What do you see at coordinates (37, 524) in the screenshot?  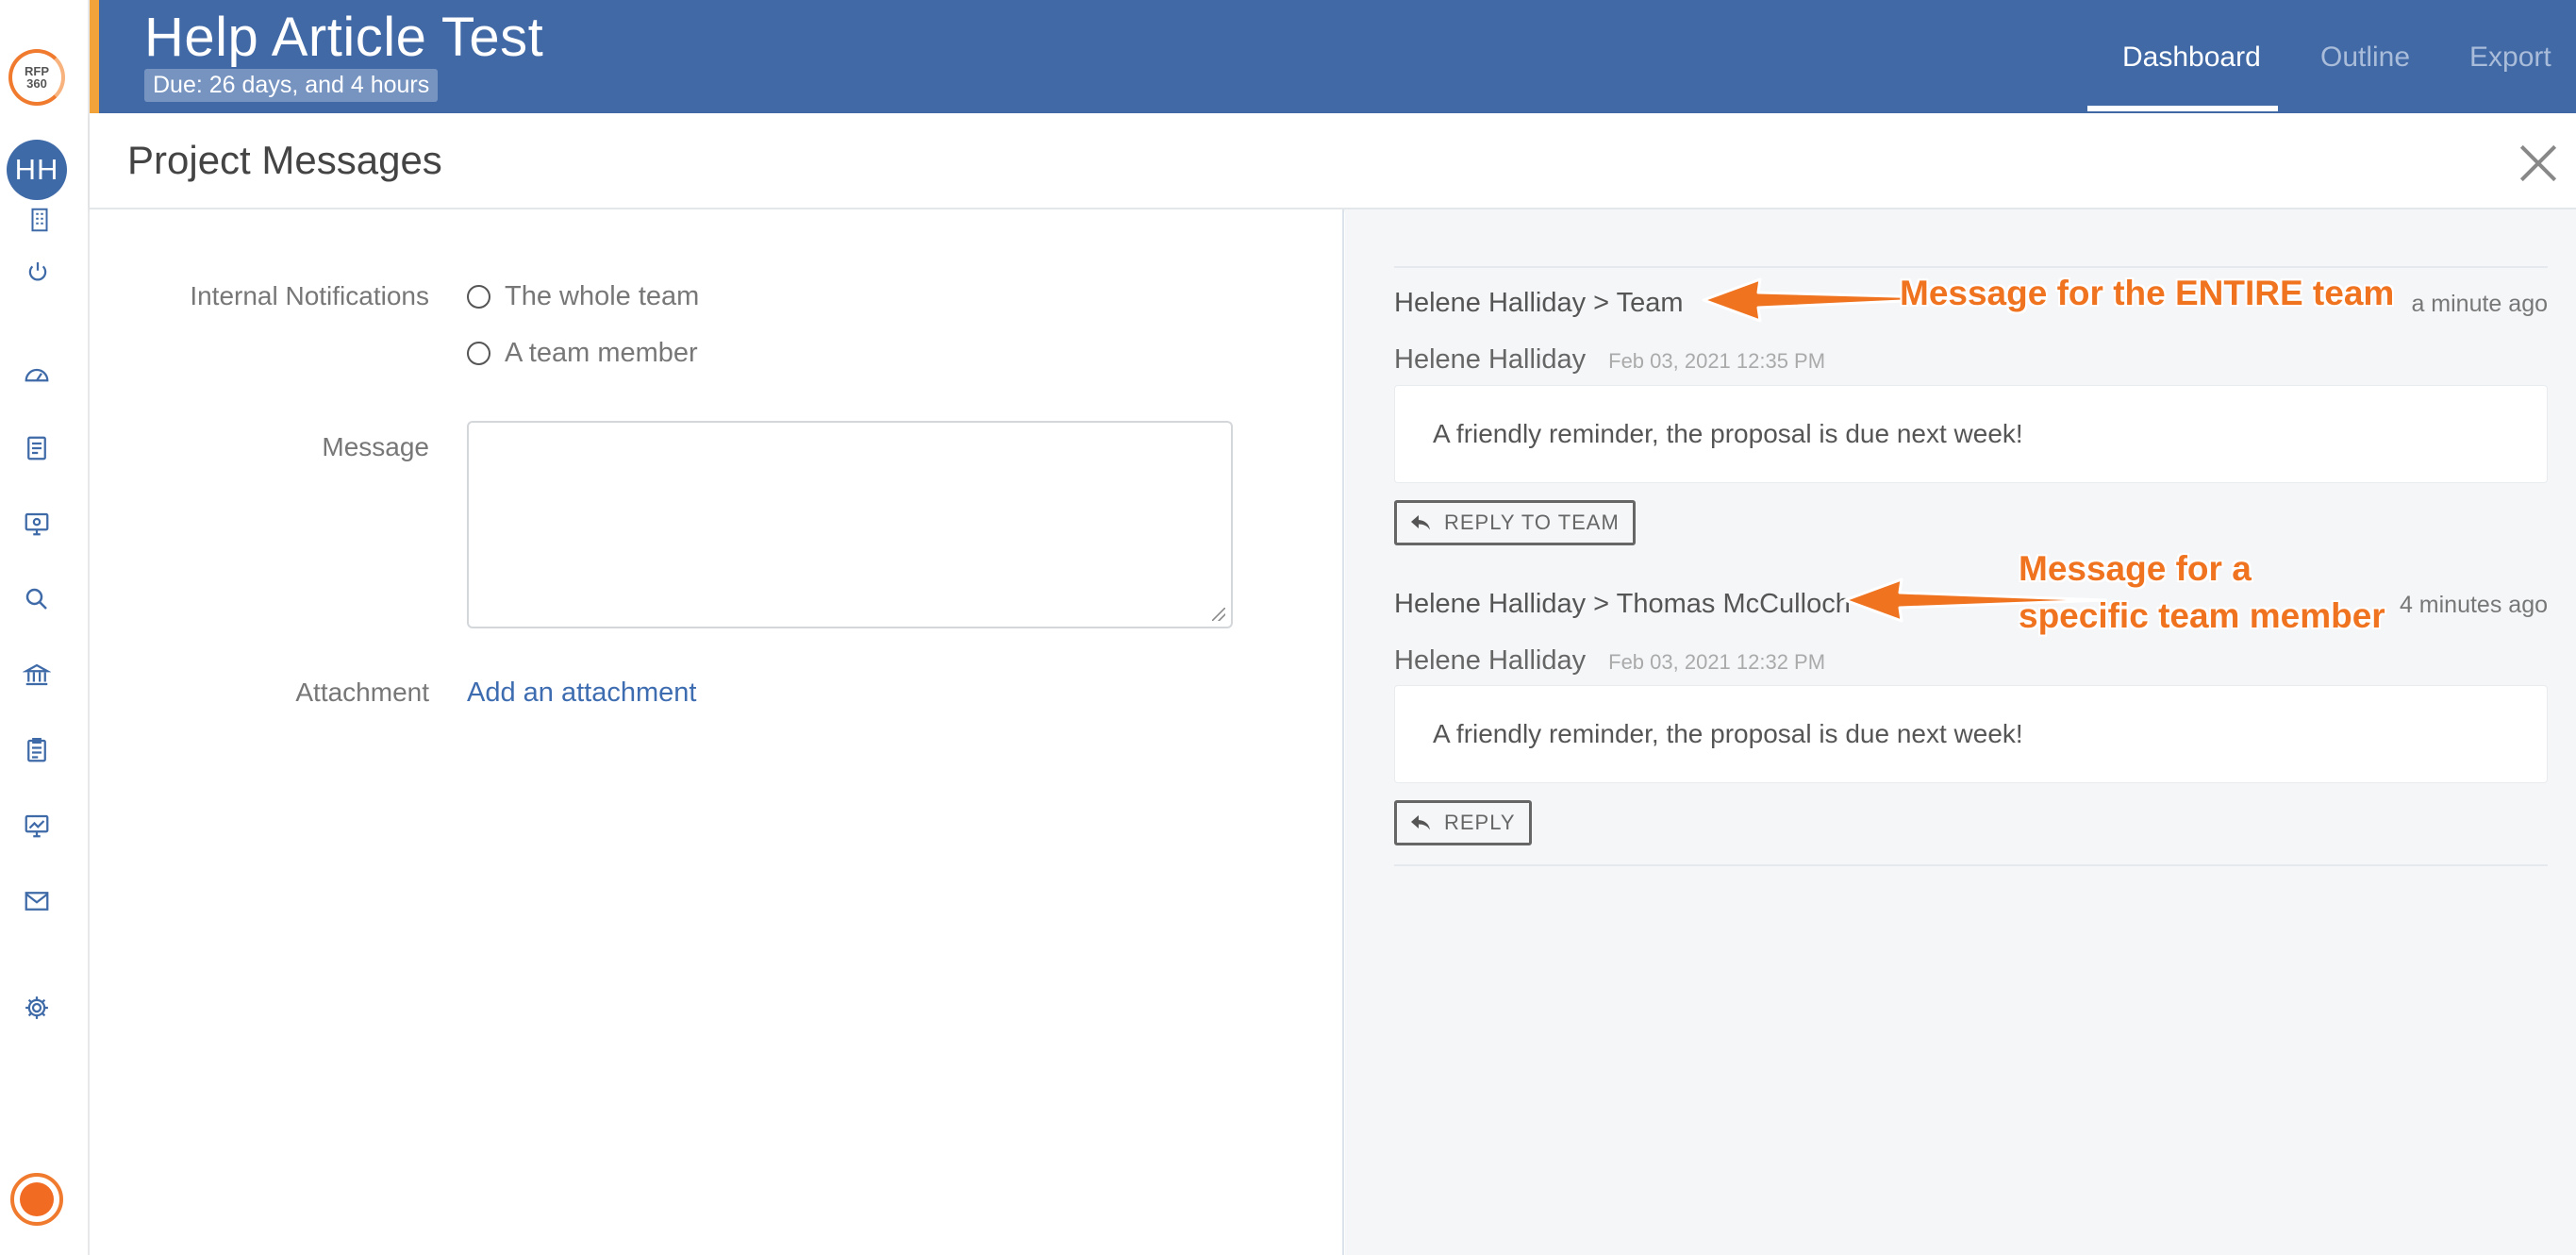 I see `monitor-icon` at bounding box center [37, 524].